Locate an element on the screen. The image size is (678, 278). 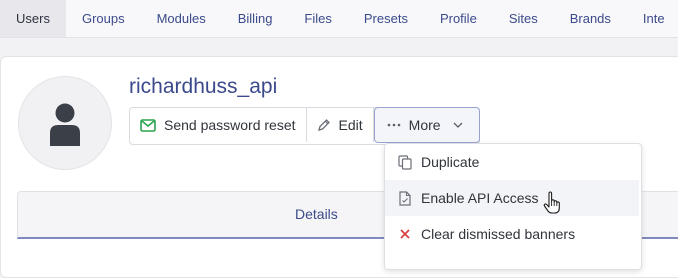
user-icon is located at coordinates (65, 124).